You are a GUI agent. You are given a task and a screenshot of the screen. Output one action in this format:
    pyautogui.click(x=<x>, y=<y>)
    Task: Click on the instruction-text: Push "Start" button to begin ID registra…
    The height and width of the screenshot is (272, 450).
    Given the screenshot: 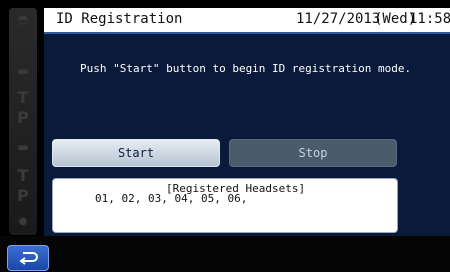 What is the action you would take?
    pyautogui.click(x=246, y=68)
    